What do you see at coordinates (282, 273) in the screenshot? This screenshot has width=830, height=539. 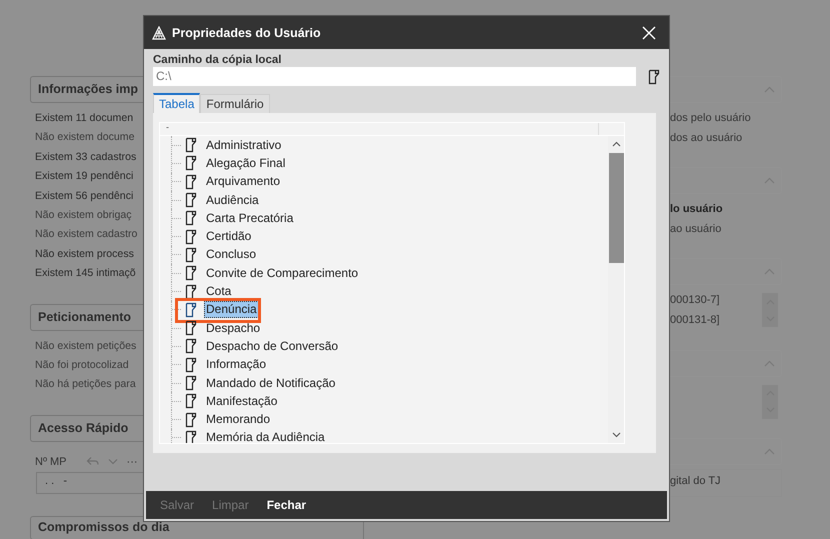 I see `tree-item: Convite de Comparecimento` at bounding box center [282, 273].